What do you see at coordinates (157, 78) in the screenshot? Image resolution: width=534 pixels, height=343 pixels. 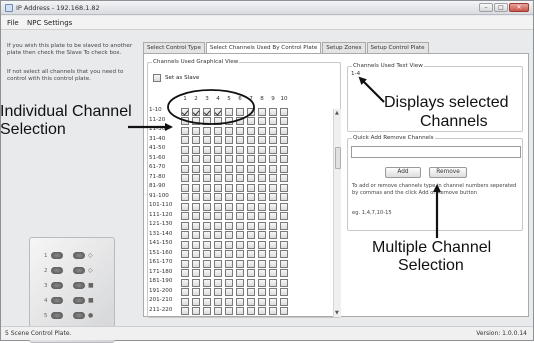 I see `set-as-slave-checkbox` at bounding box center [157, 78].